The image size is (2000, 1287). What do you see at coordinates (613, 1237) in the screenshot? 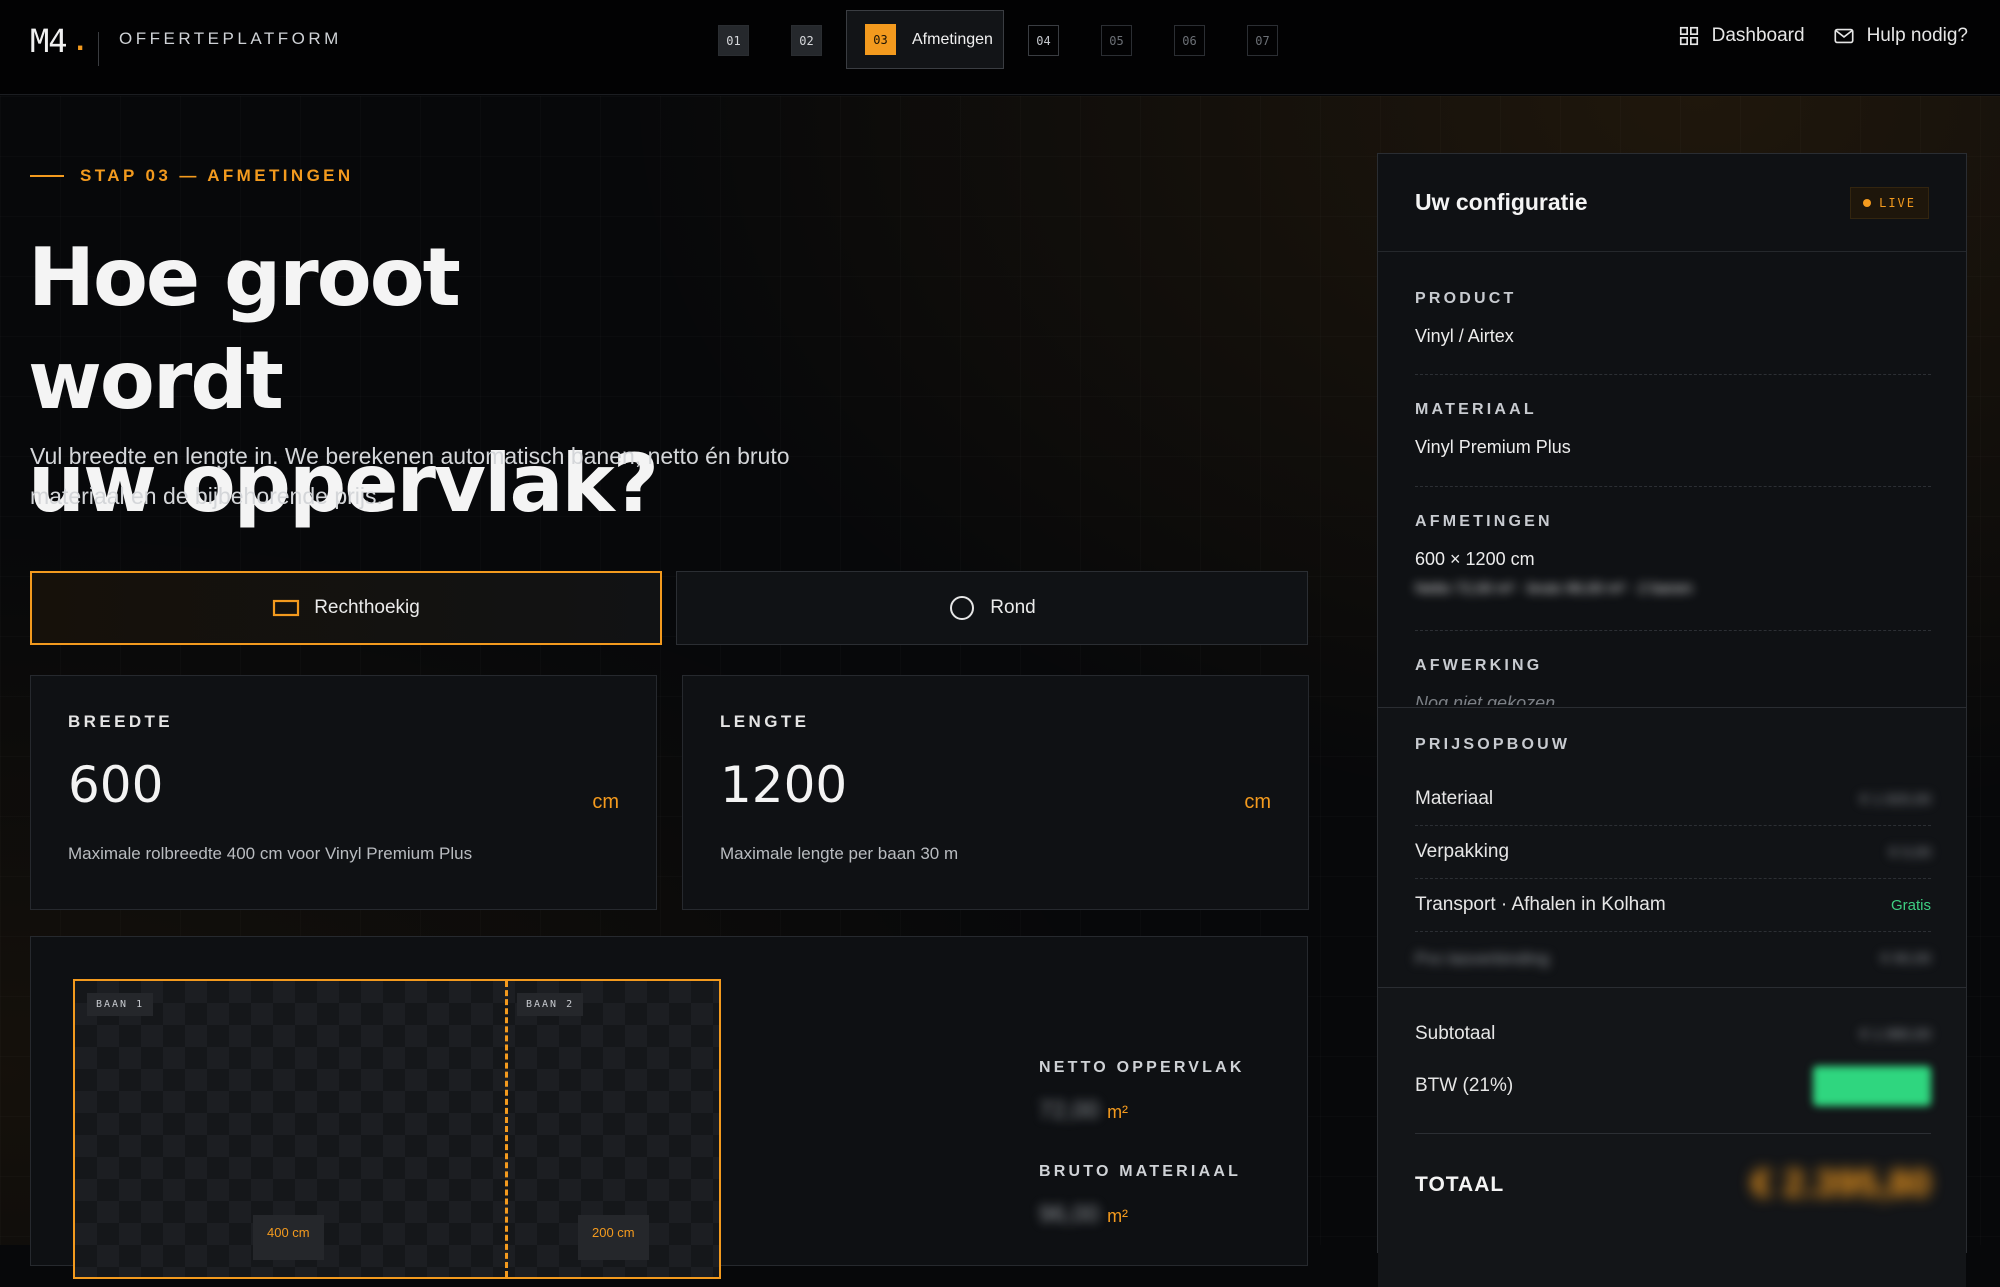
I see `baan-2-width-tag: 200 cm` at bounding box center [613, 1237].